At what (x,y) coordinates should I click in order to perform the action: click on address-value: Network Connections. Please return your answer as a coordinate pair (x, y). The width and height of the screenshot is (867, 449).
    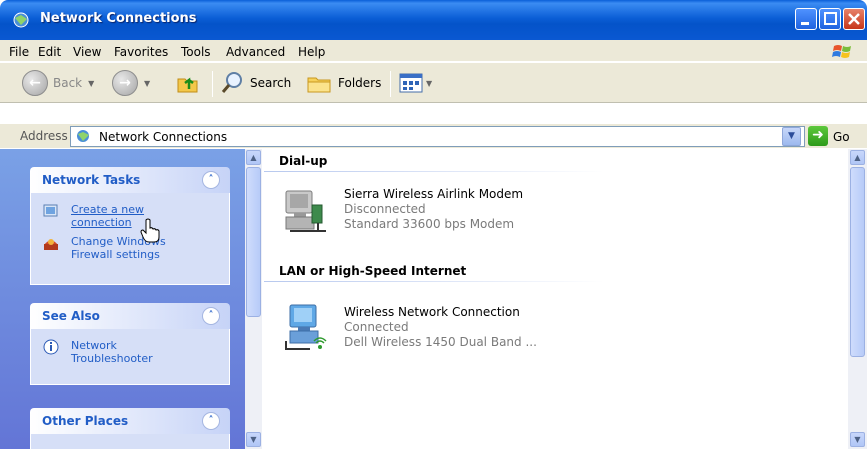
    Looking at the image, I should click on (163, 137).